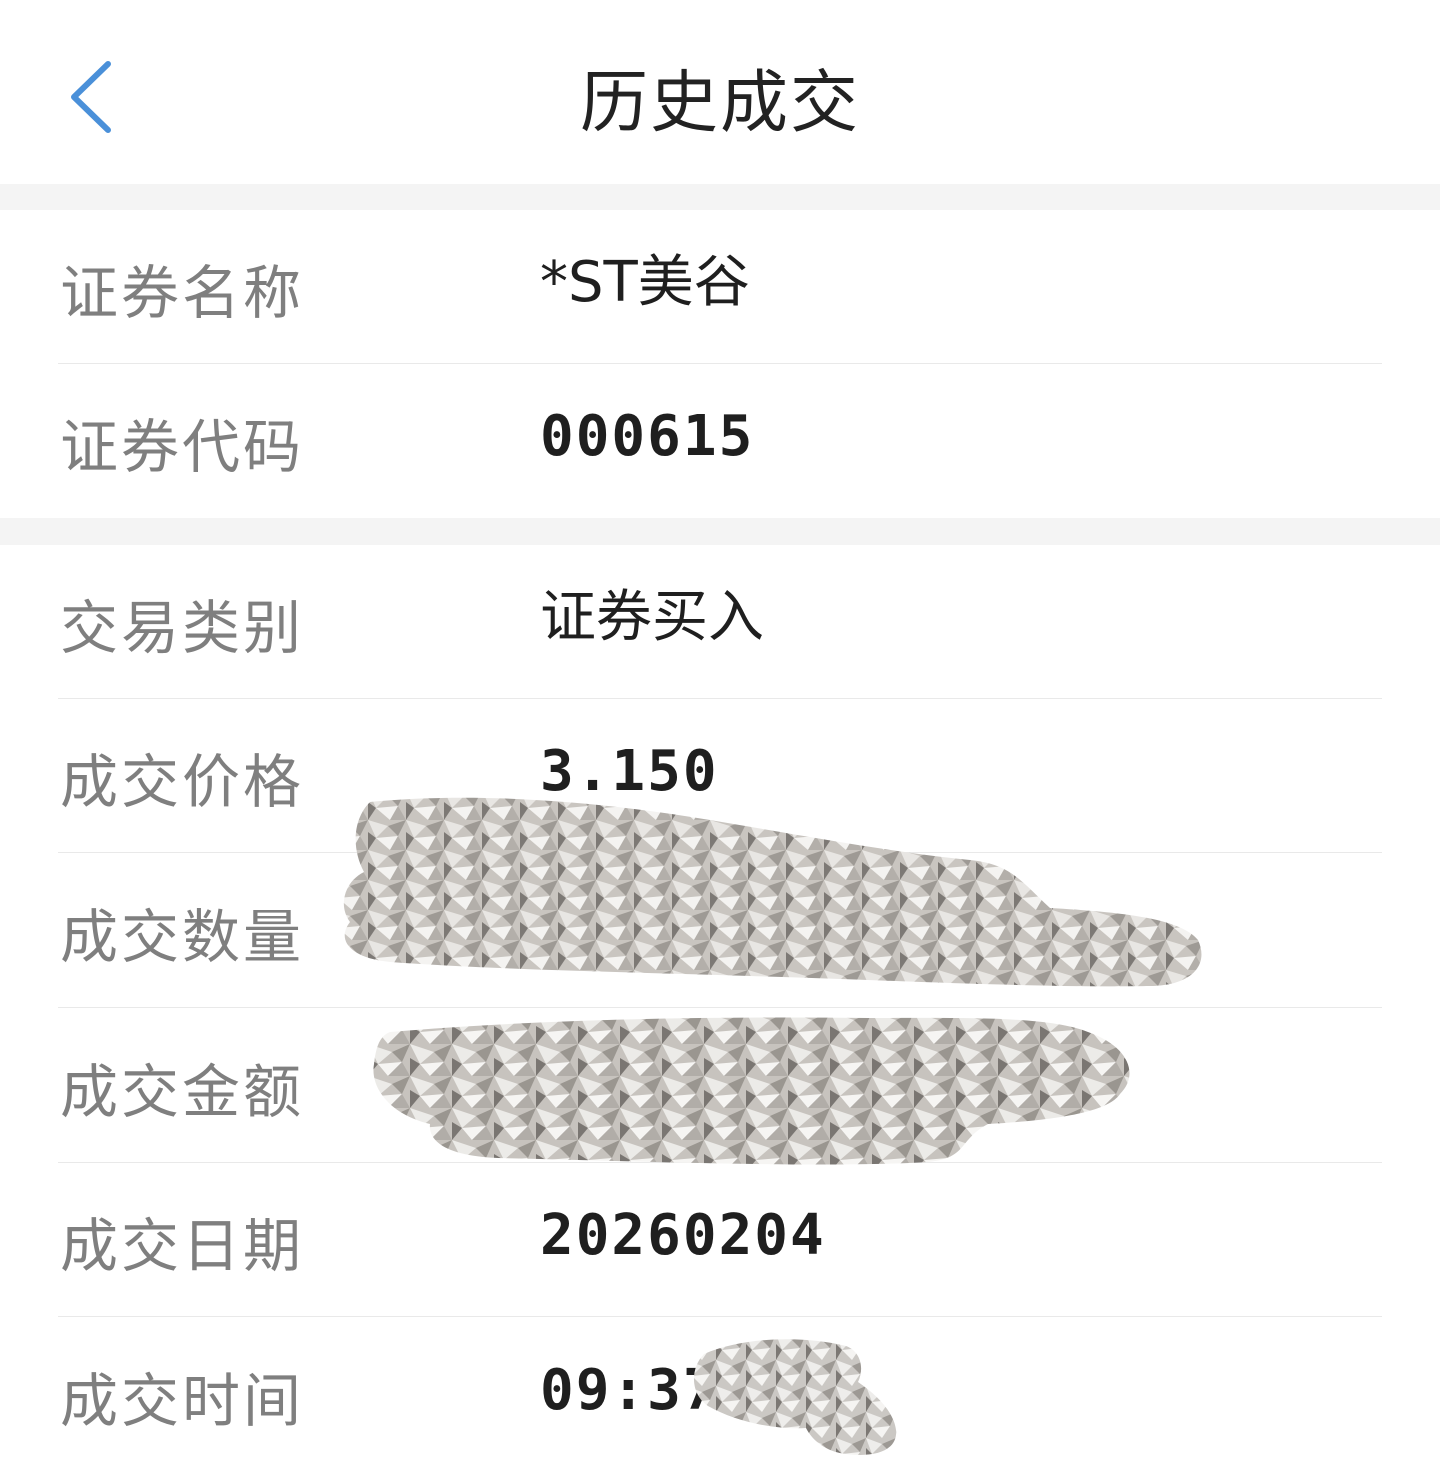  Describe the element at coordinates (182, 937) in the screenshot. I see `trade-quantity-label: 成交数量` at that location.